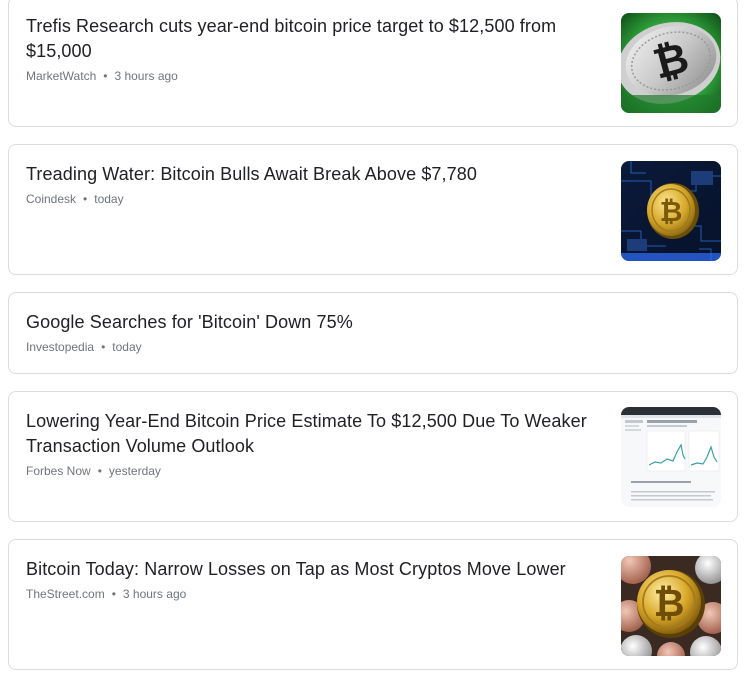 The width and height of the screenshot is (749, 675). Describe the element at coordinates (373, 347) in the screenshot. I see `news-meta: Investopedia • today` at that location.